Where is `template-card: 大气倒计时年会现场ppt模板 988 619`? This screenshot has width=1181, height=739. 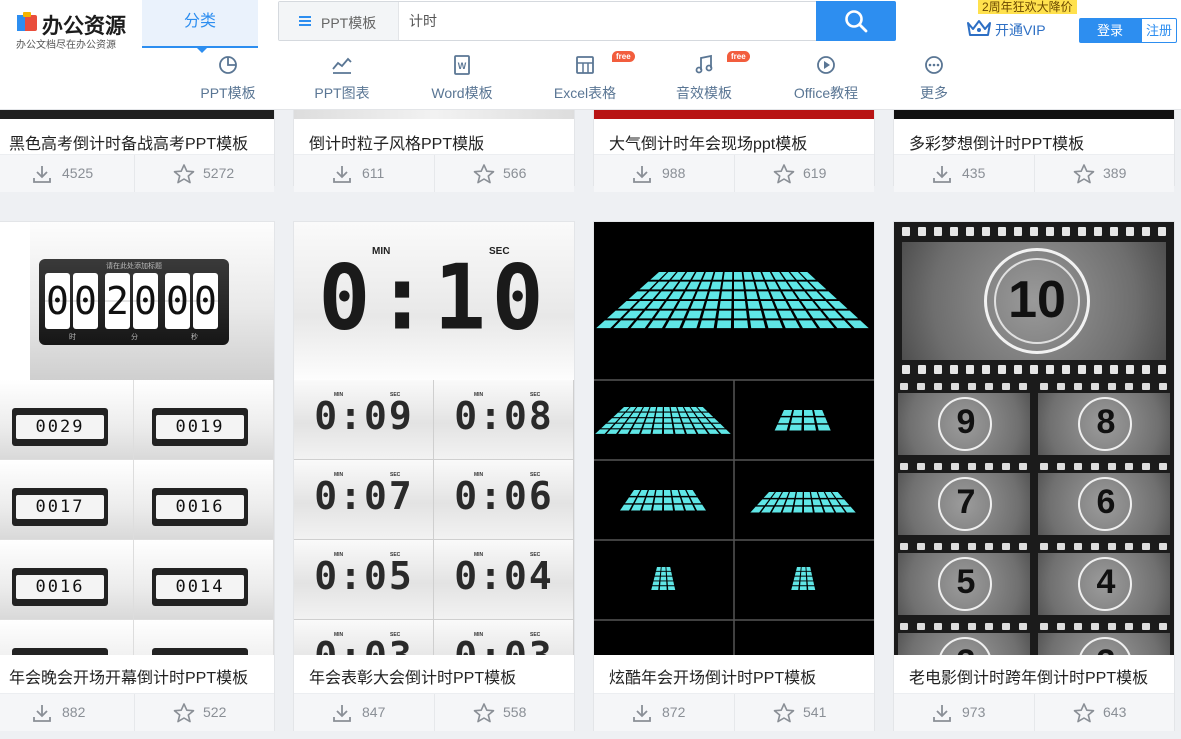 template-card: 大气倒计时年会现场ppt模板 988 619 is located at coordinates (734, 151).